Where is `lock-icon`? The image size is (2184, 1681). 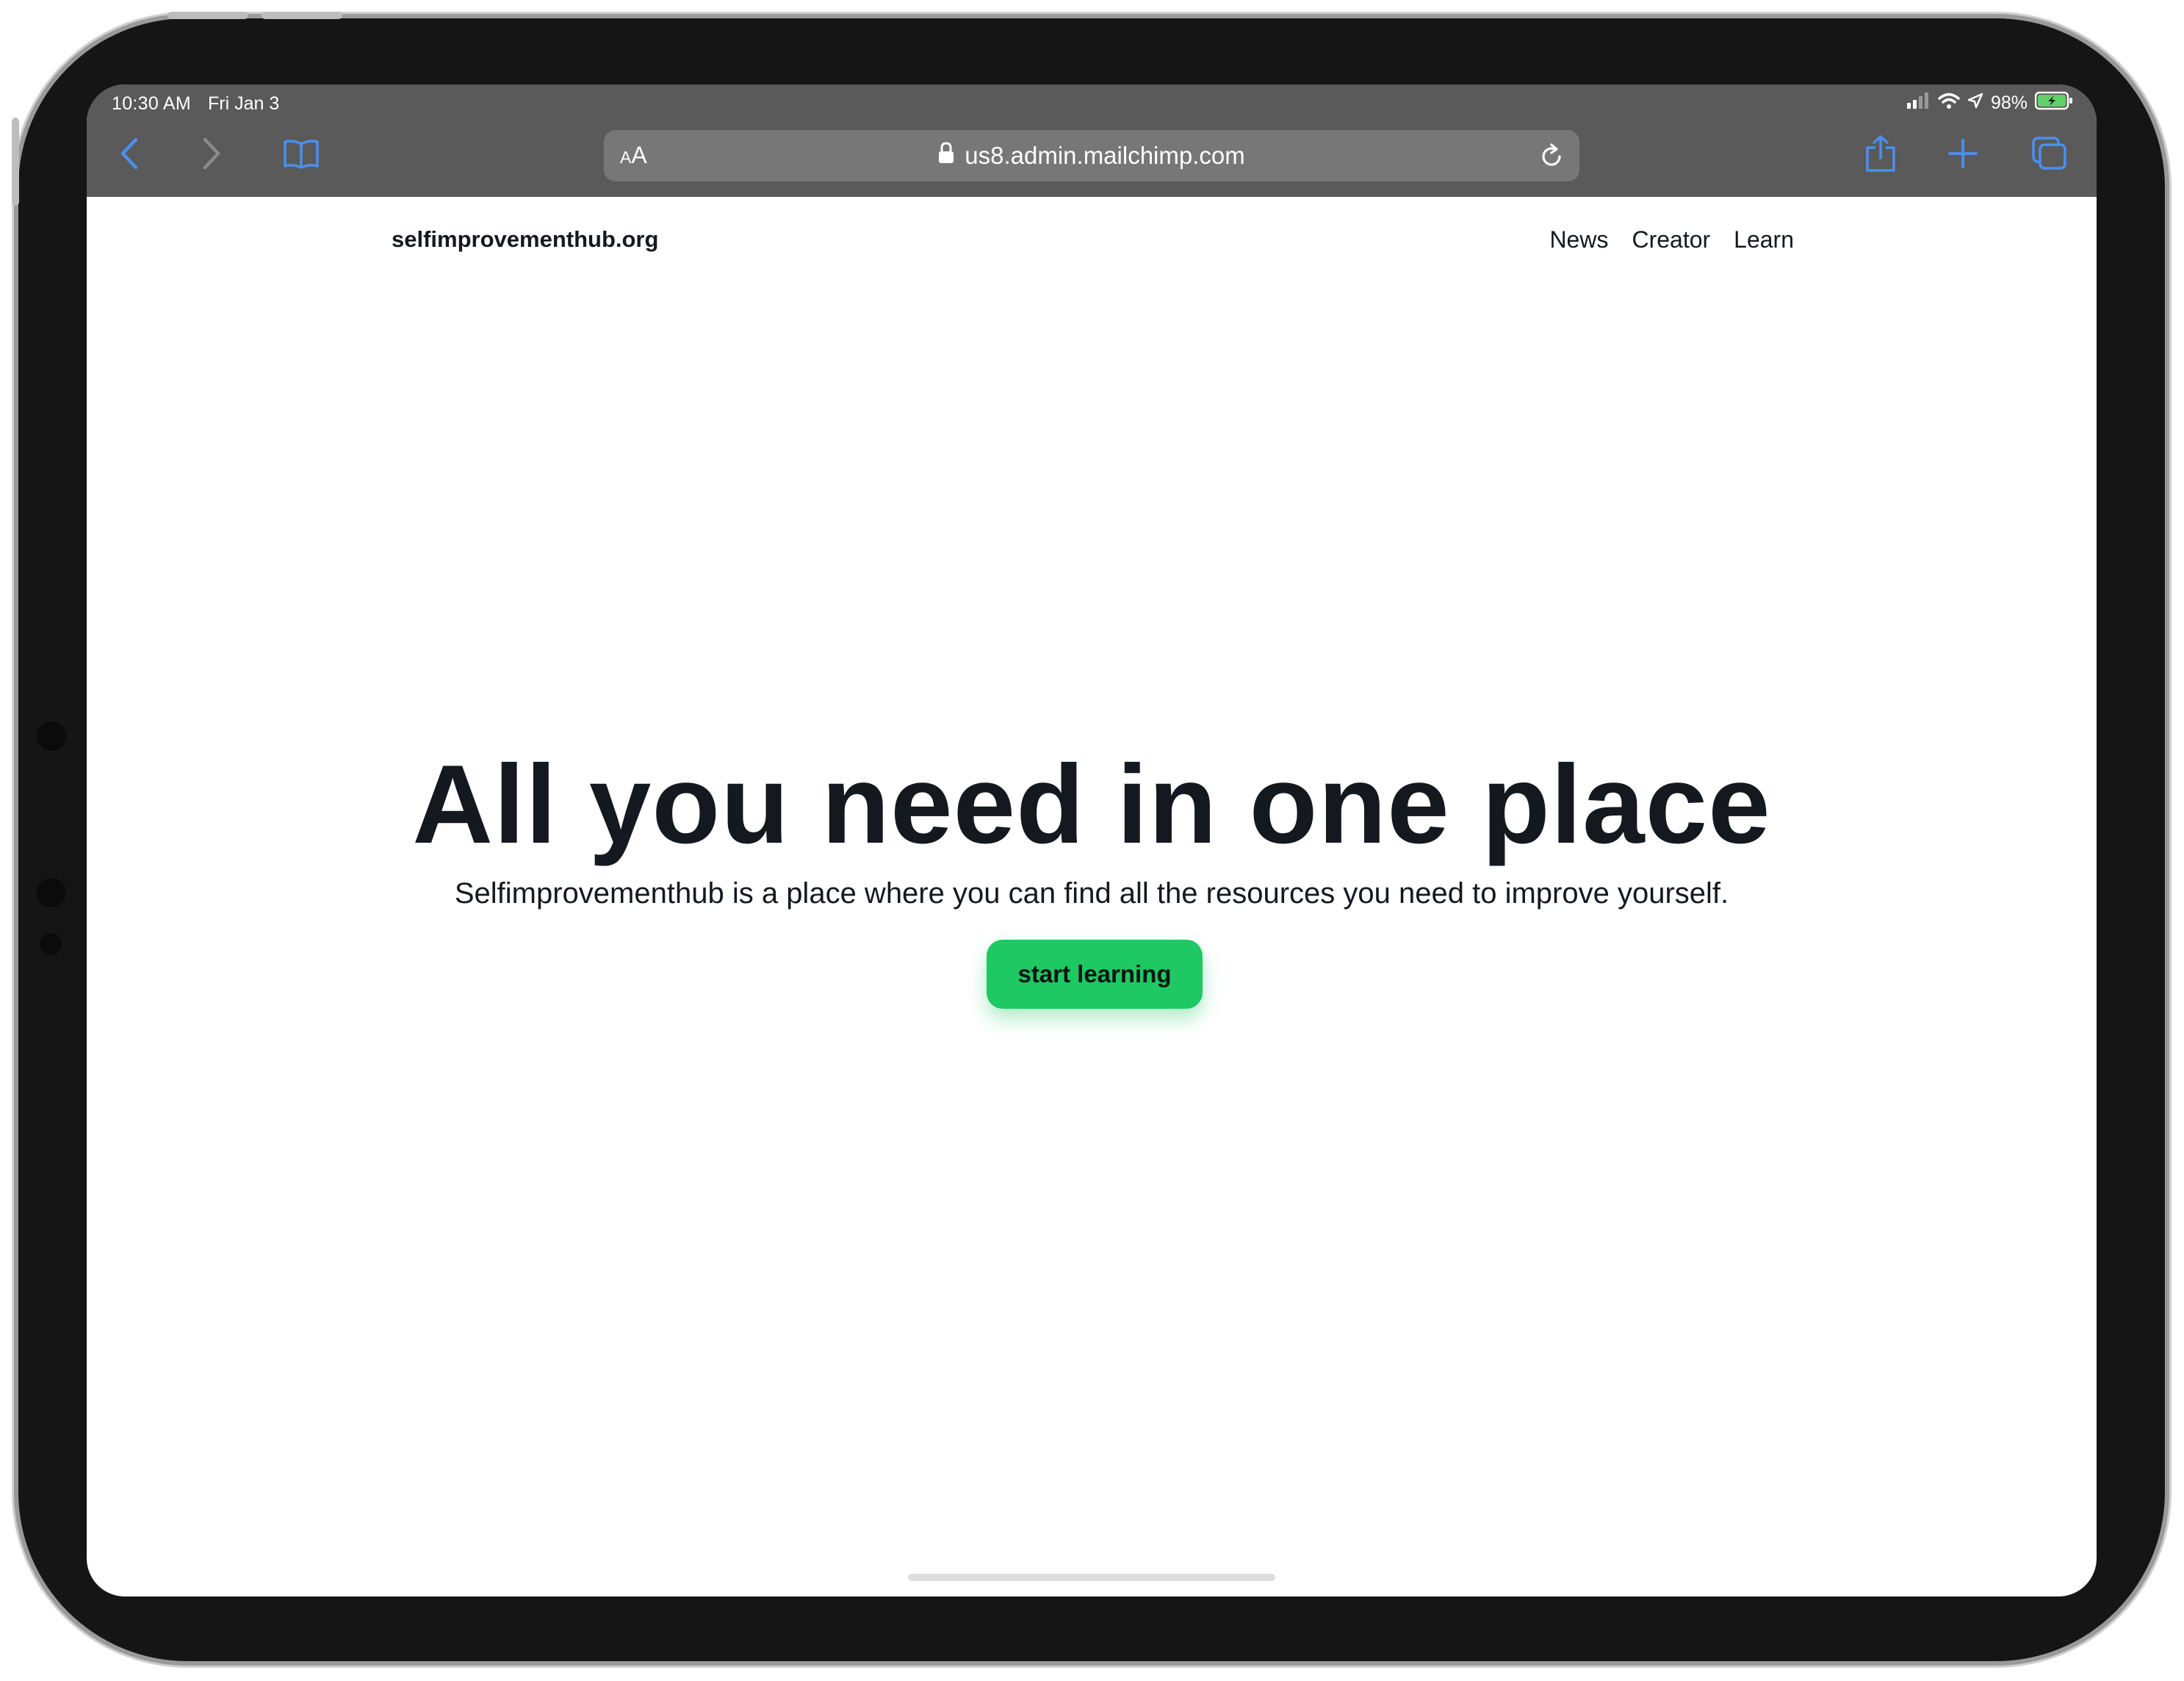 lock-icon is located at coordinates (946, 156).